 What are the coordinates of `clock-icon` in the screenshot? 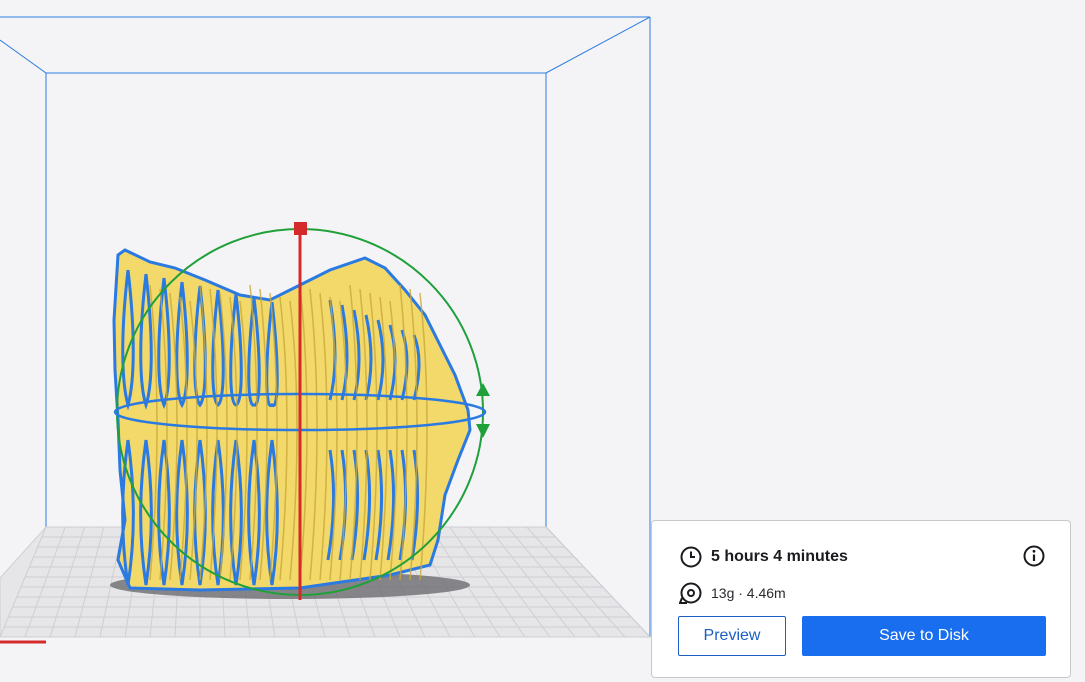 It's located at (691, 557).